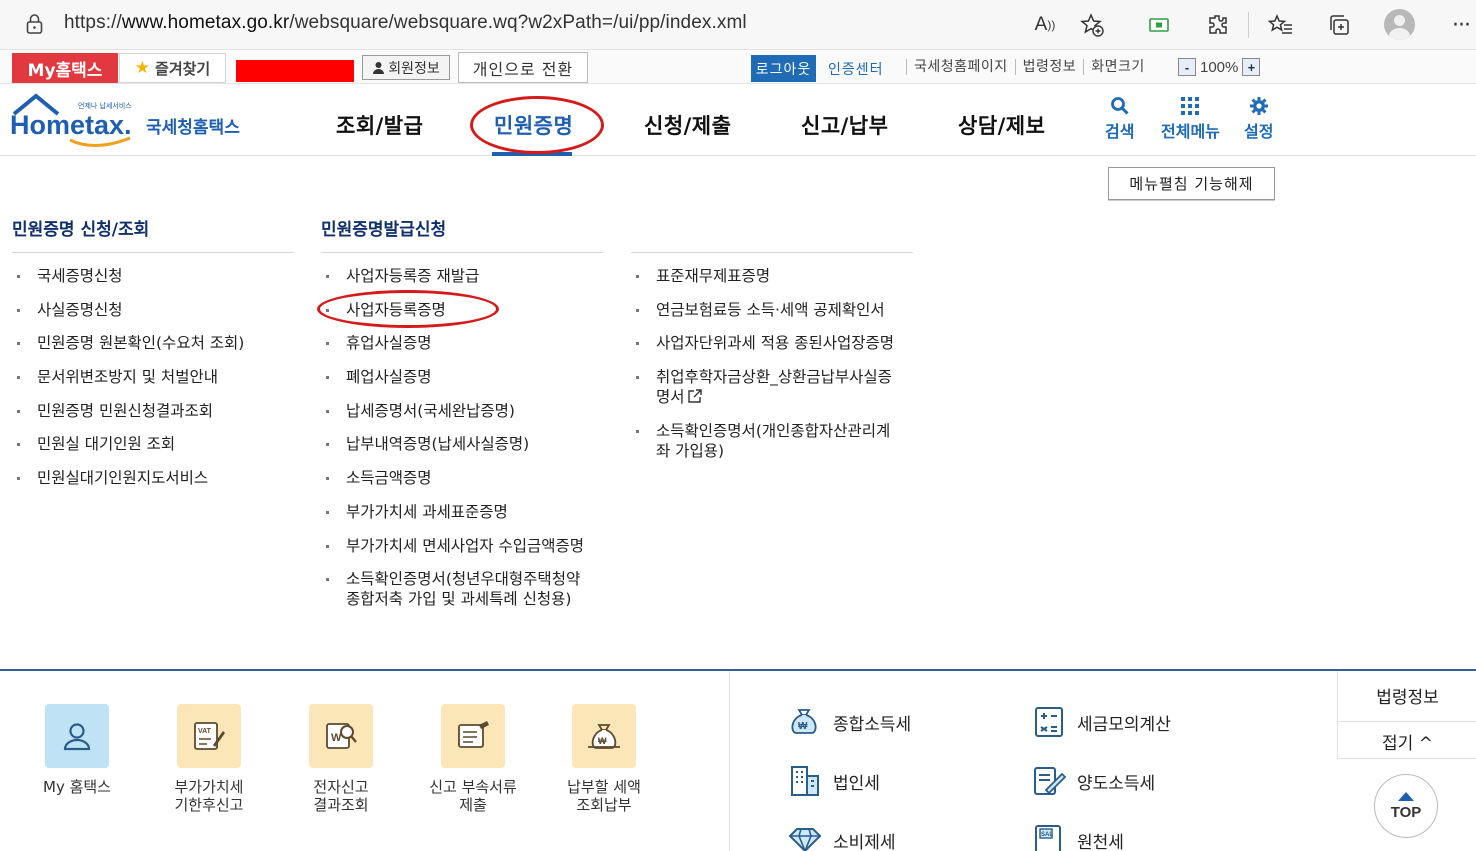 The image size is (1476, 851). I want to click on tax-label: 원천세, so click(1100, 841).